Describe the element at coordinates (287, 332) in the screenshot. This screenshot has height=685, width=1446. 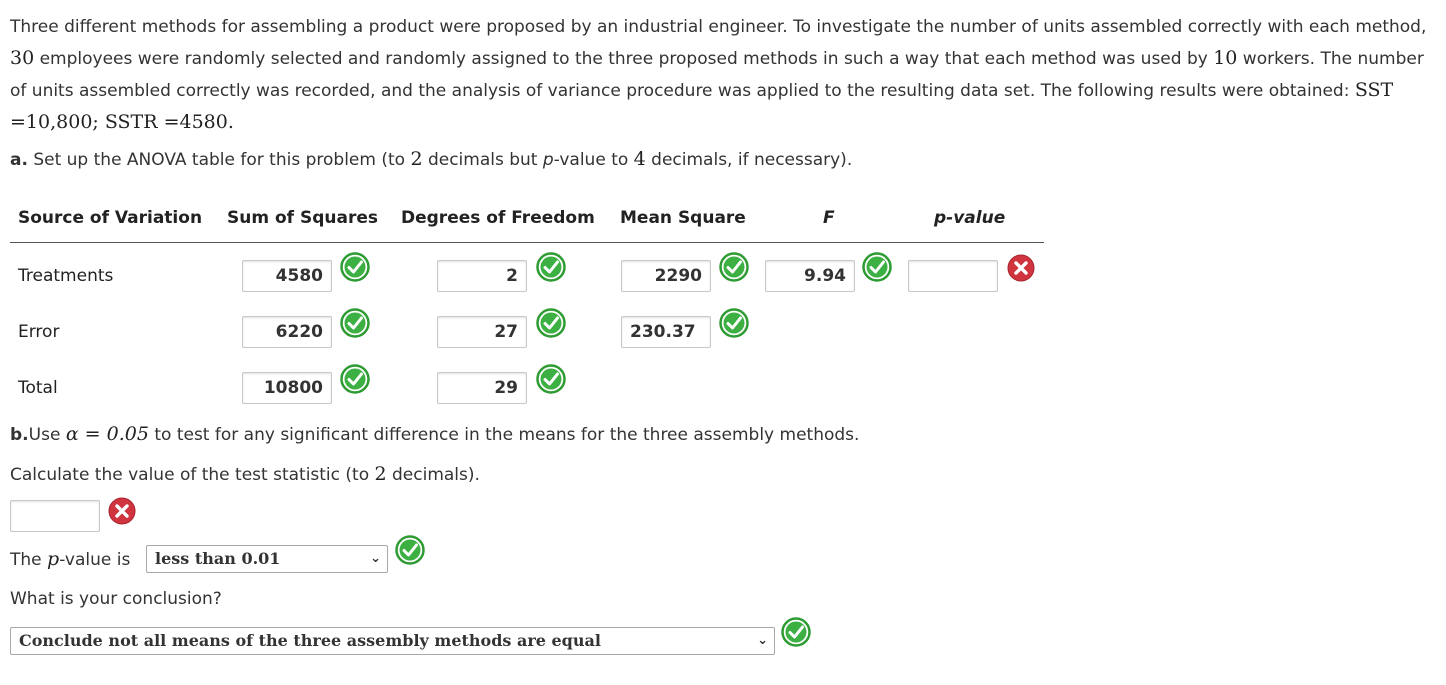
I see `error-ss-input: 6220` at that location.